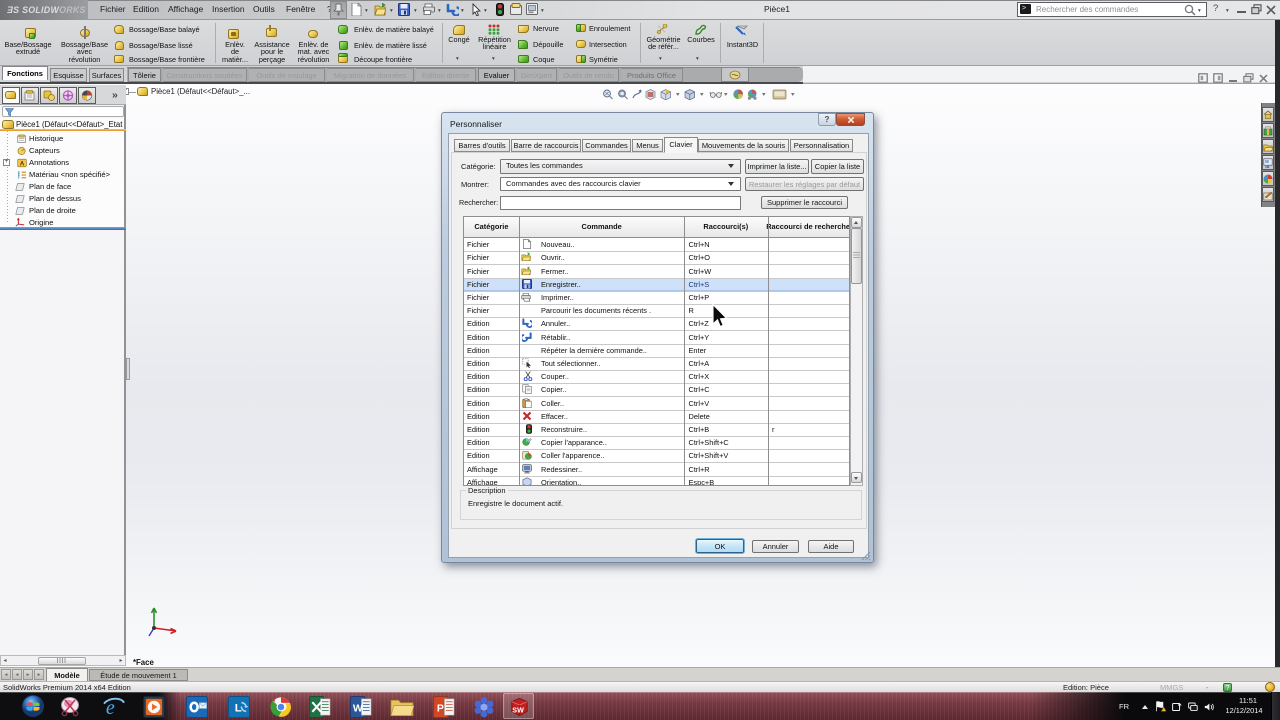 This screenshot has height=720, width=1280. What do you see at coordinates (22, 163) in the screenshot?
I see `svg-text: A` at bounding box center [22, 163].